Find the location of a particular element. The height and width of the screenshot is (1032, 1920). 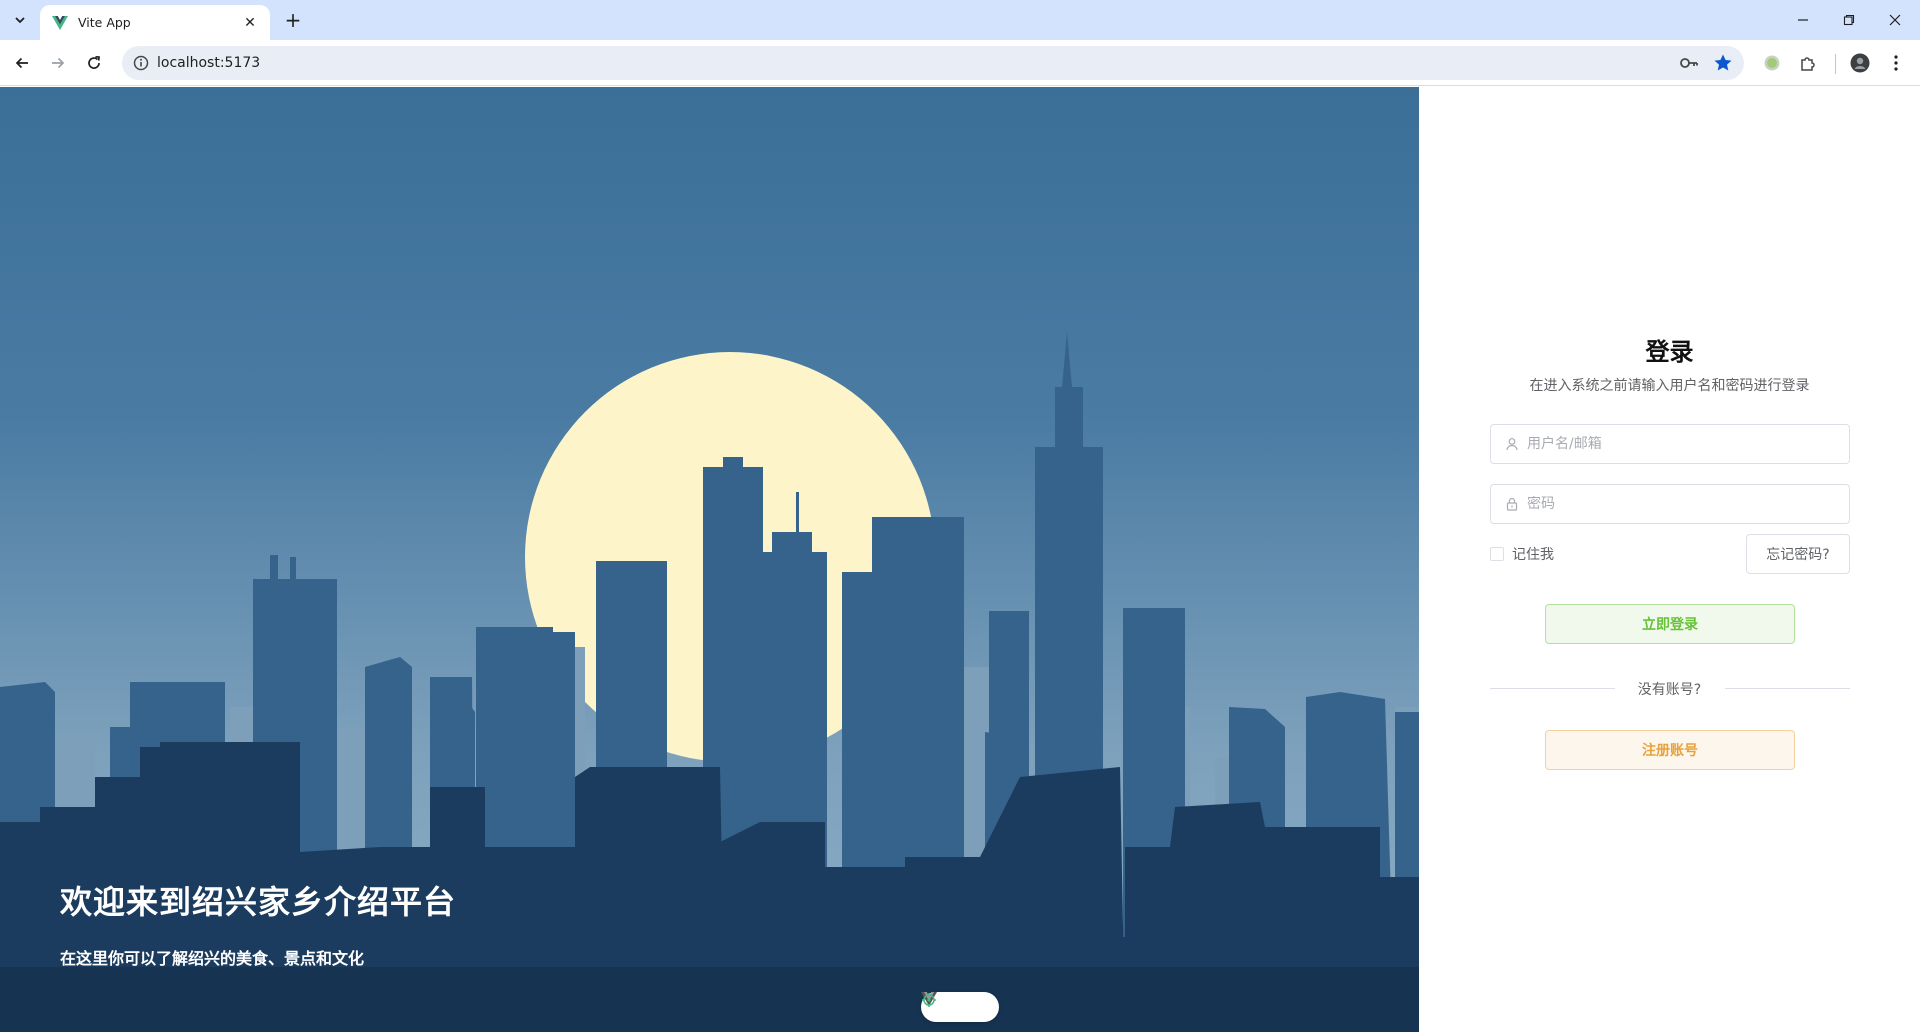

hero-subtitle: 在这里你可以了解绍兴的美食、景点和文化 is located at coordinates (212, 958).